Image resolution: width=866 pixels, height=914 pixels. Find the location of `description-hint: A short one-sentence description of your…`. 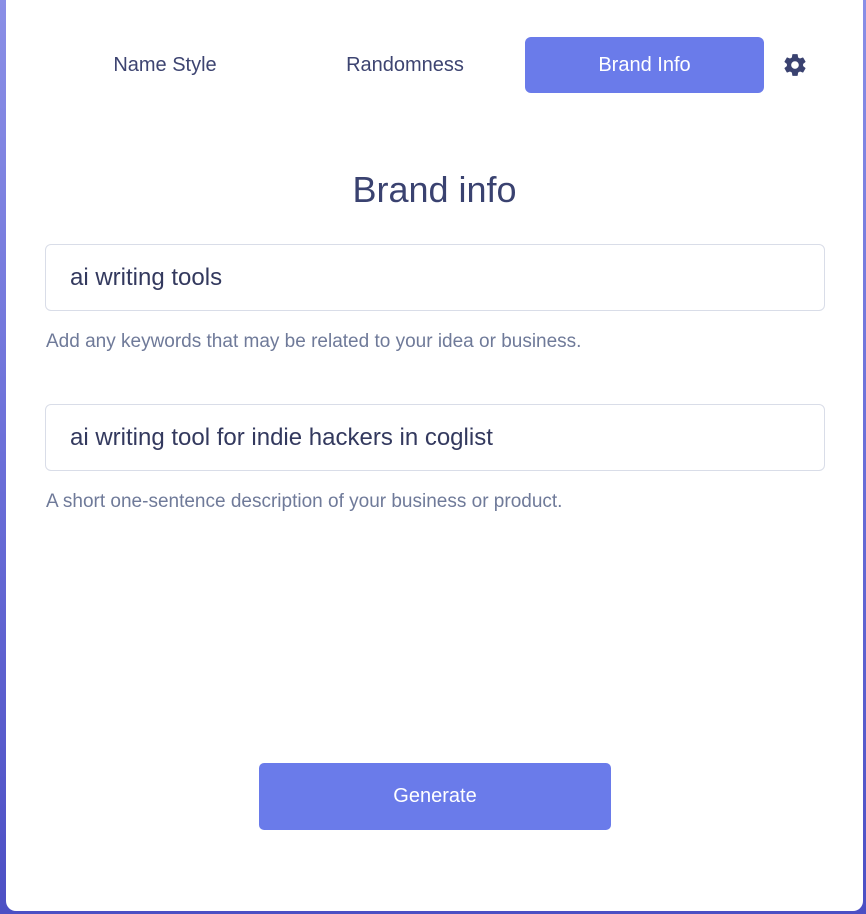

description-hint: A short one-sentence description of your… is located at coordinates (304, 501).